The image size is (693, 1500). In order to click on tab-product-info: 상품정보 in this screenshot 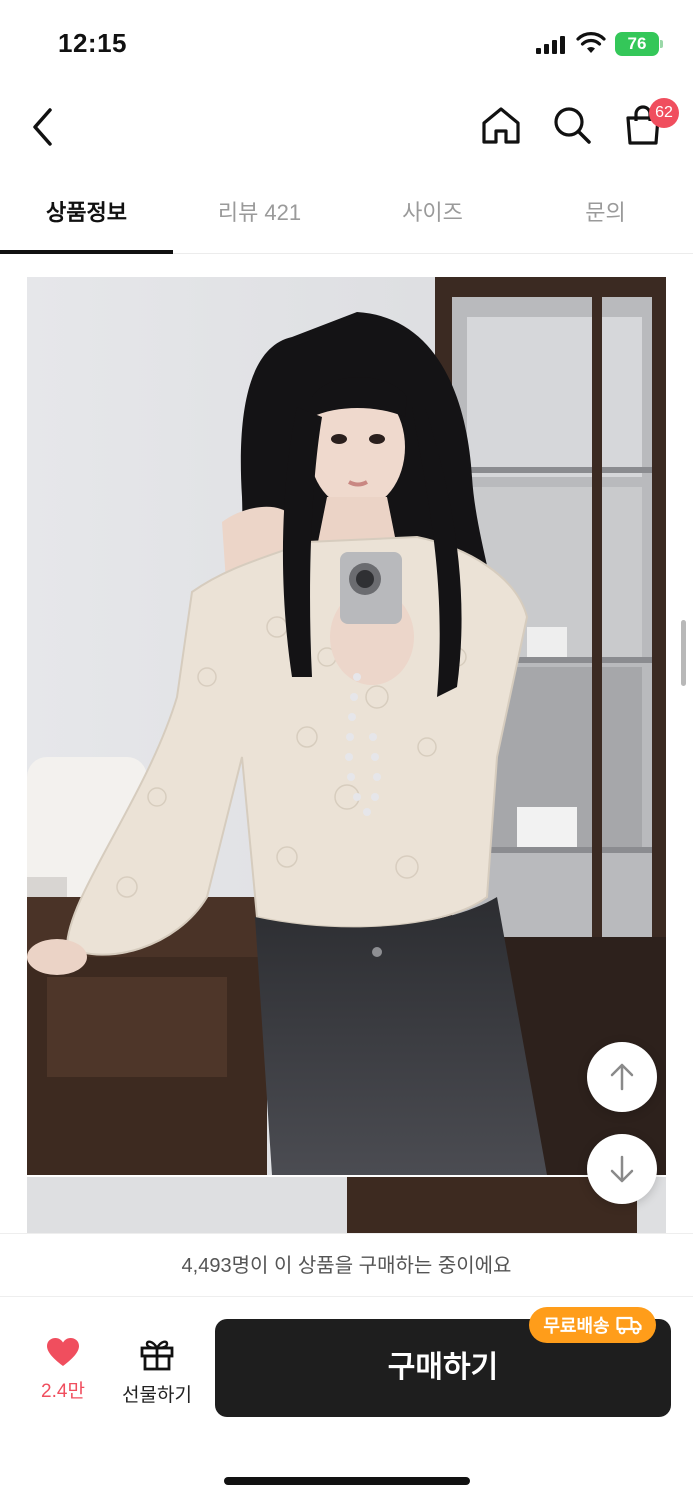, I will do `click(86, 216)`.